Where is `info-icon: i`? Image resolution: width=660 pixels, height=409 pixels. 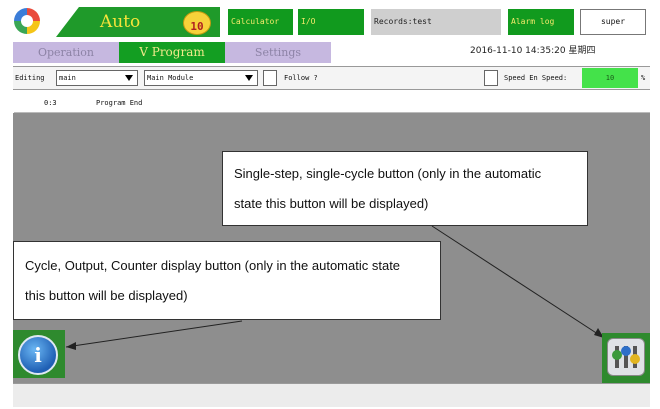 info-icon: i is located at coordinates (38, 355).